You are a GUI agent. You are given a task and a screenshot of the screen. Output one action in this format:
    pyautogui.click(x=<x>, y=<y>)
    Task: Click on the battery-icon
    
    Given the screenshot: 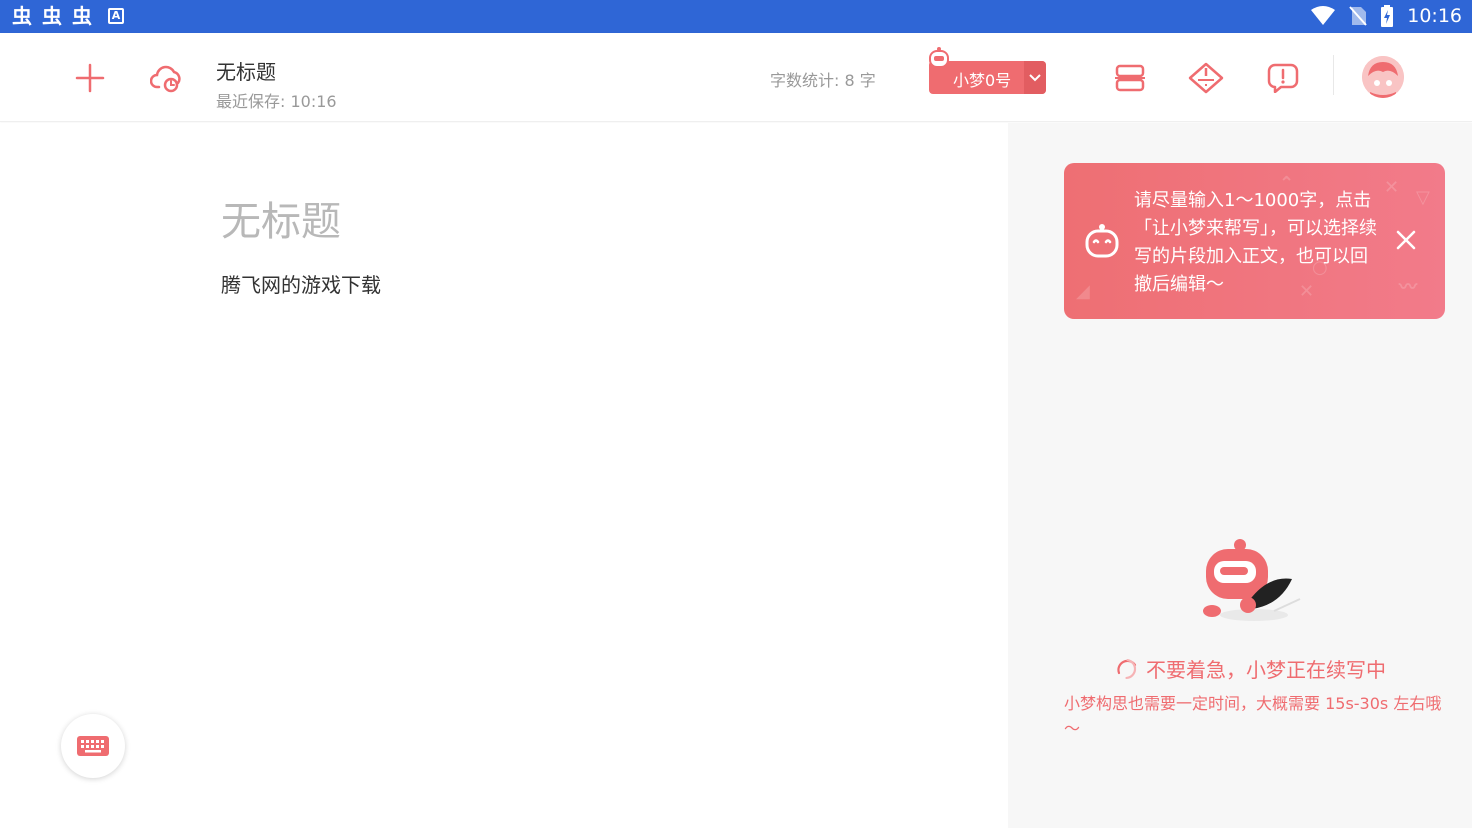 What is the action you would take?
    pyautogui.click(x=1387, y=16)
    